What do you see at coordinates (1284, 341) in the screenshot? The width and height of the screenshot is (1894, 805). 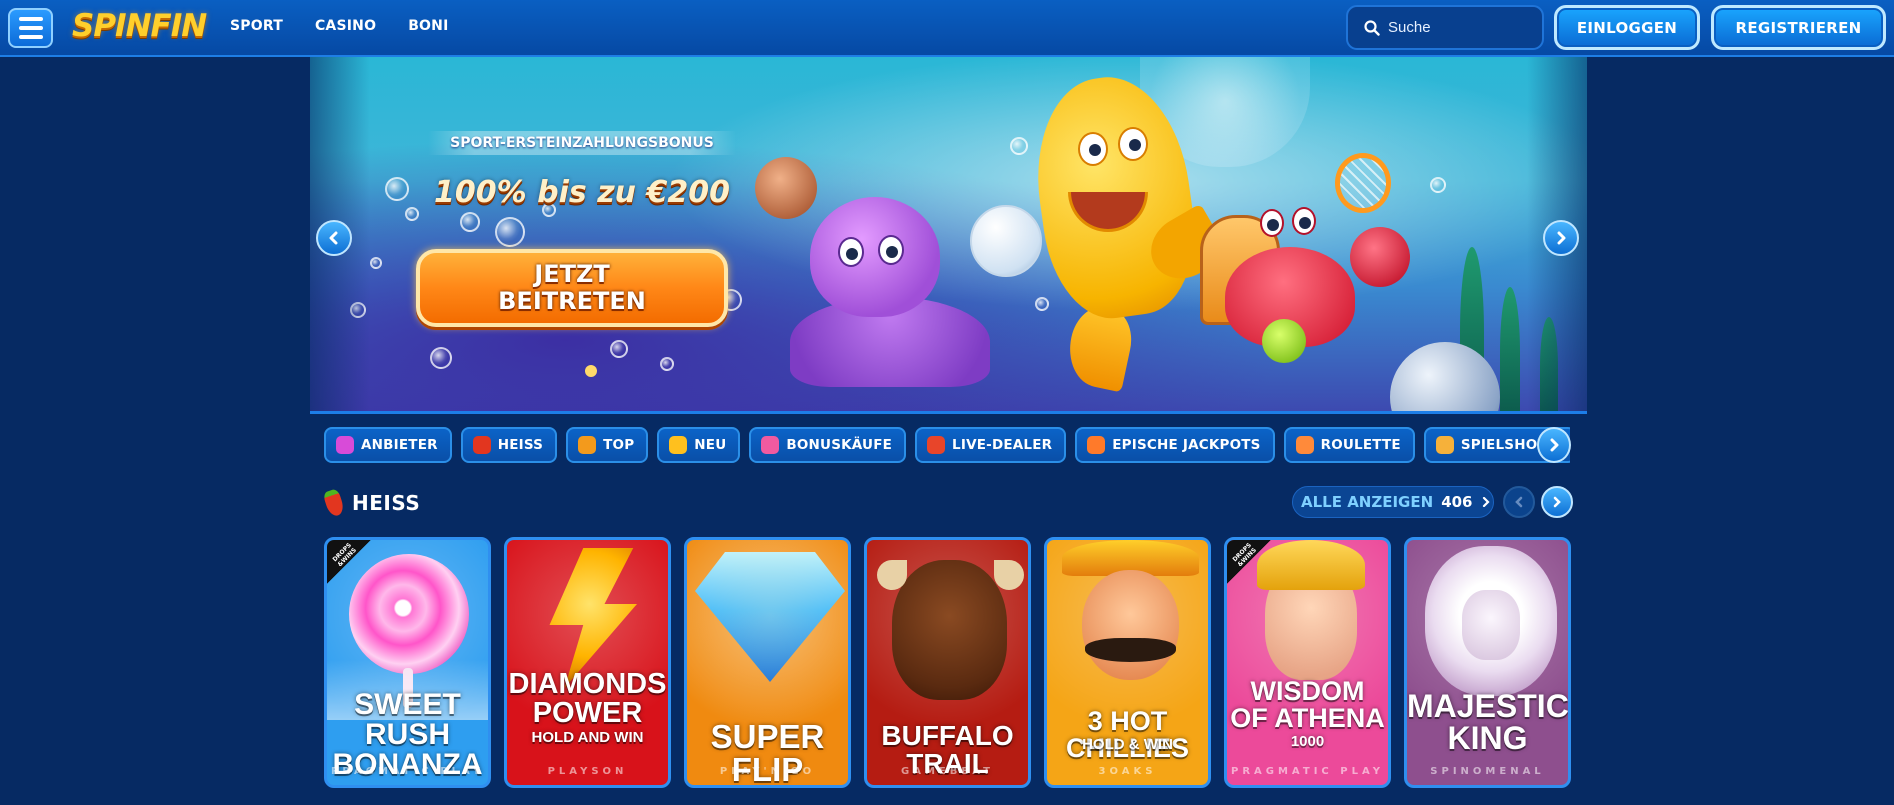 I see `tennis-ball-illustration` at bounding box center [1284, 341].